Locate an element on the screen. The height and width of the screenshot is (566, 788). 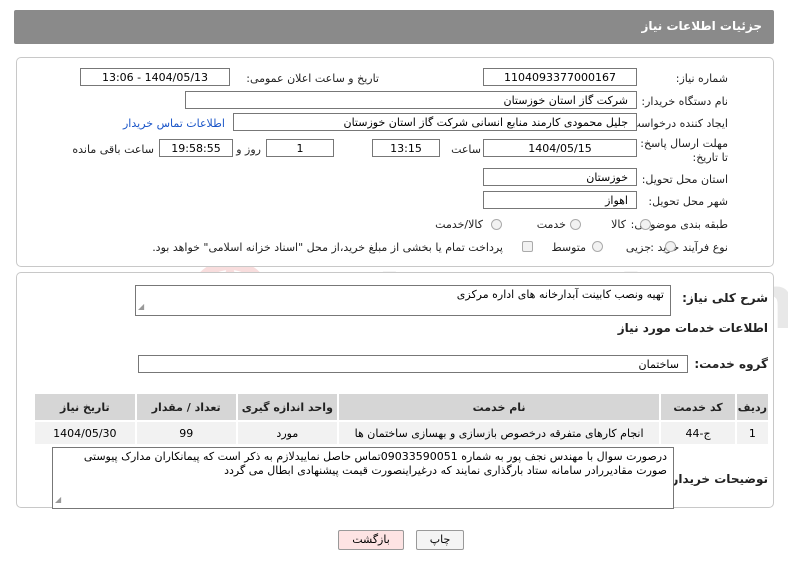
service-group-field: ساختمان is located at coordinates (413, 364).